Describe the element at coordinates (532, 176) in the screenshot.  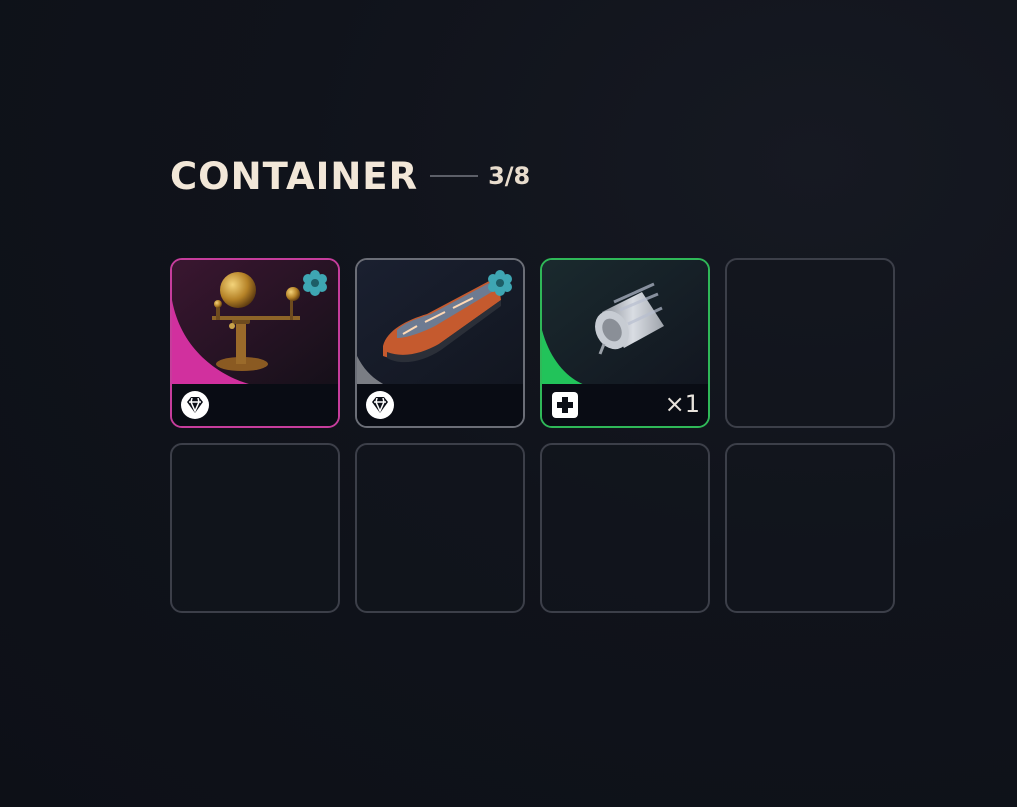
I see `container-header: CONTAINER 3/8` at that location.